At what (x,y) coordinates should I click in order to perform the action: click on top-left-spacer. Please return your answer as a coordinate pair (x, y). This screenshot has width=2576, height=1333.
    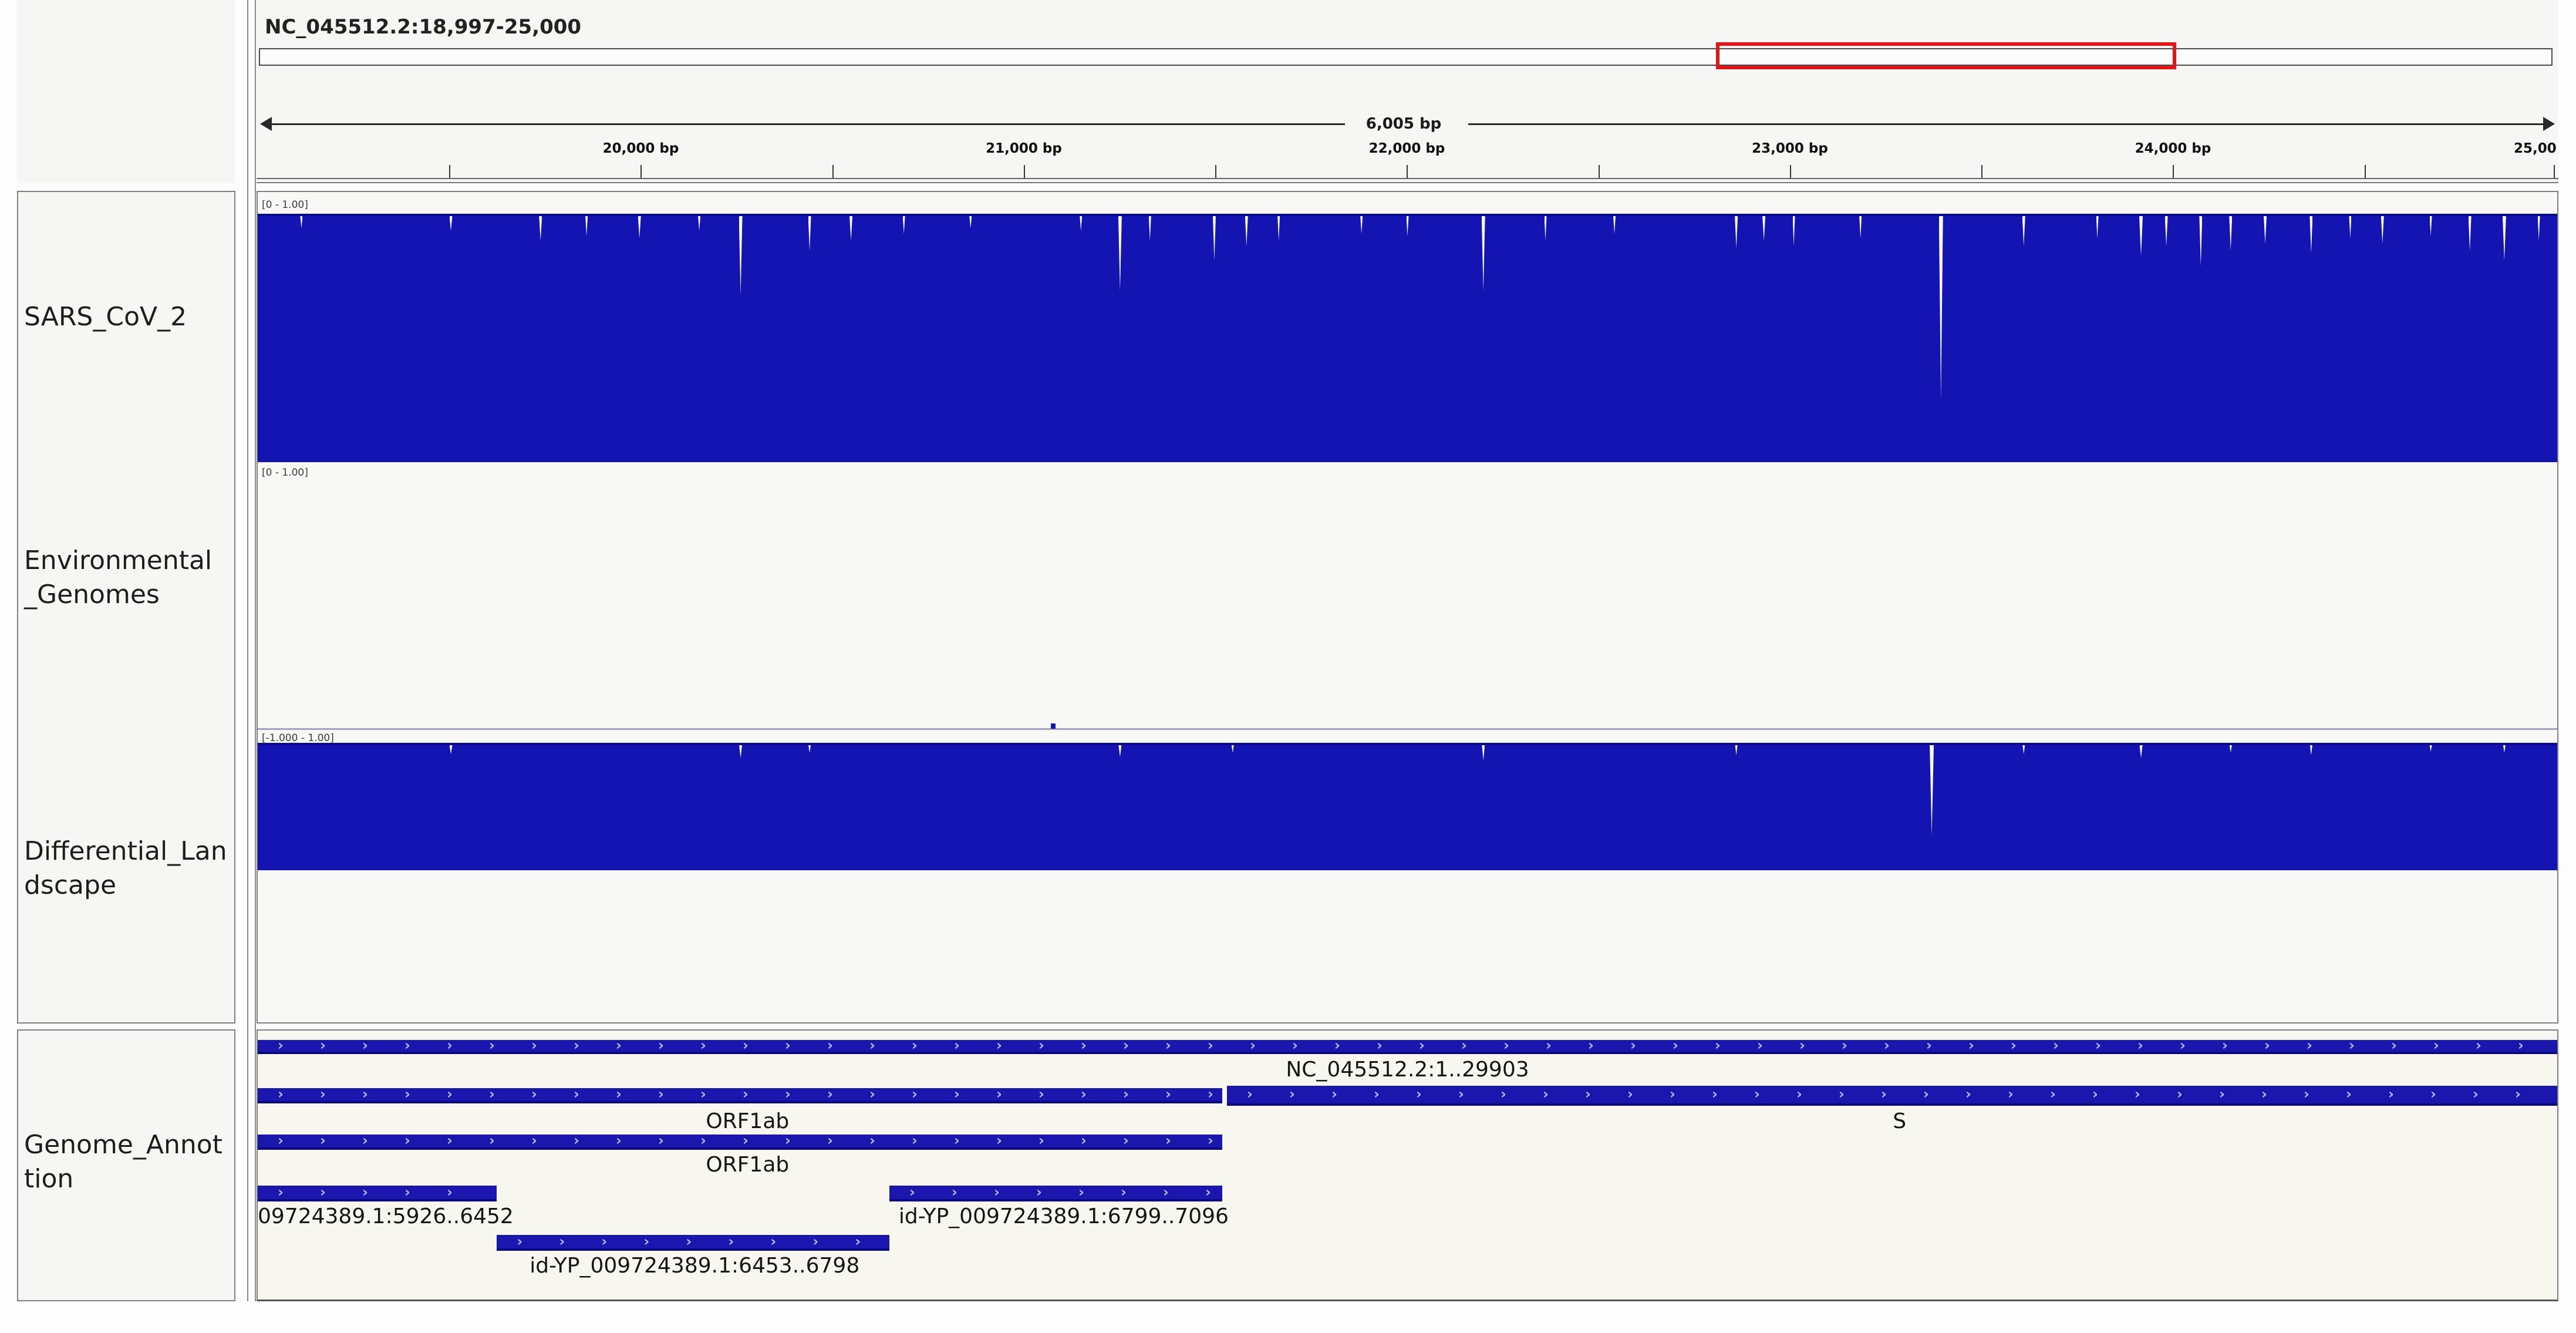
    Looking at the image, I should click on (126, 92).